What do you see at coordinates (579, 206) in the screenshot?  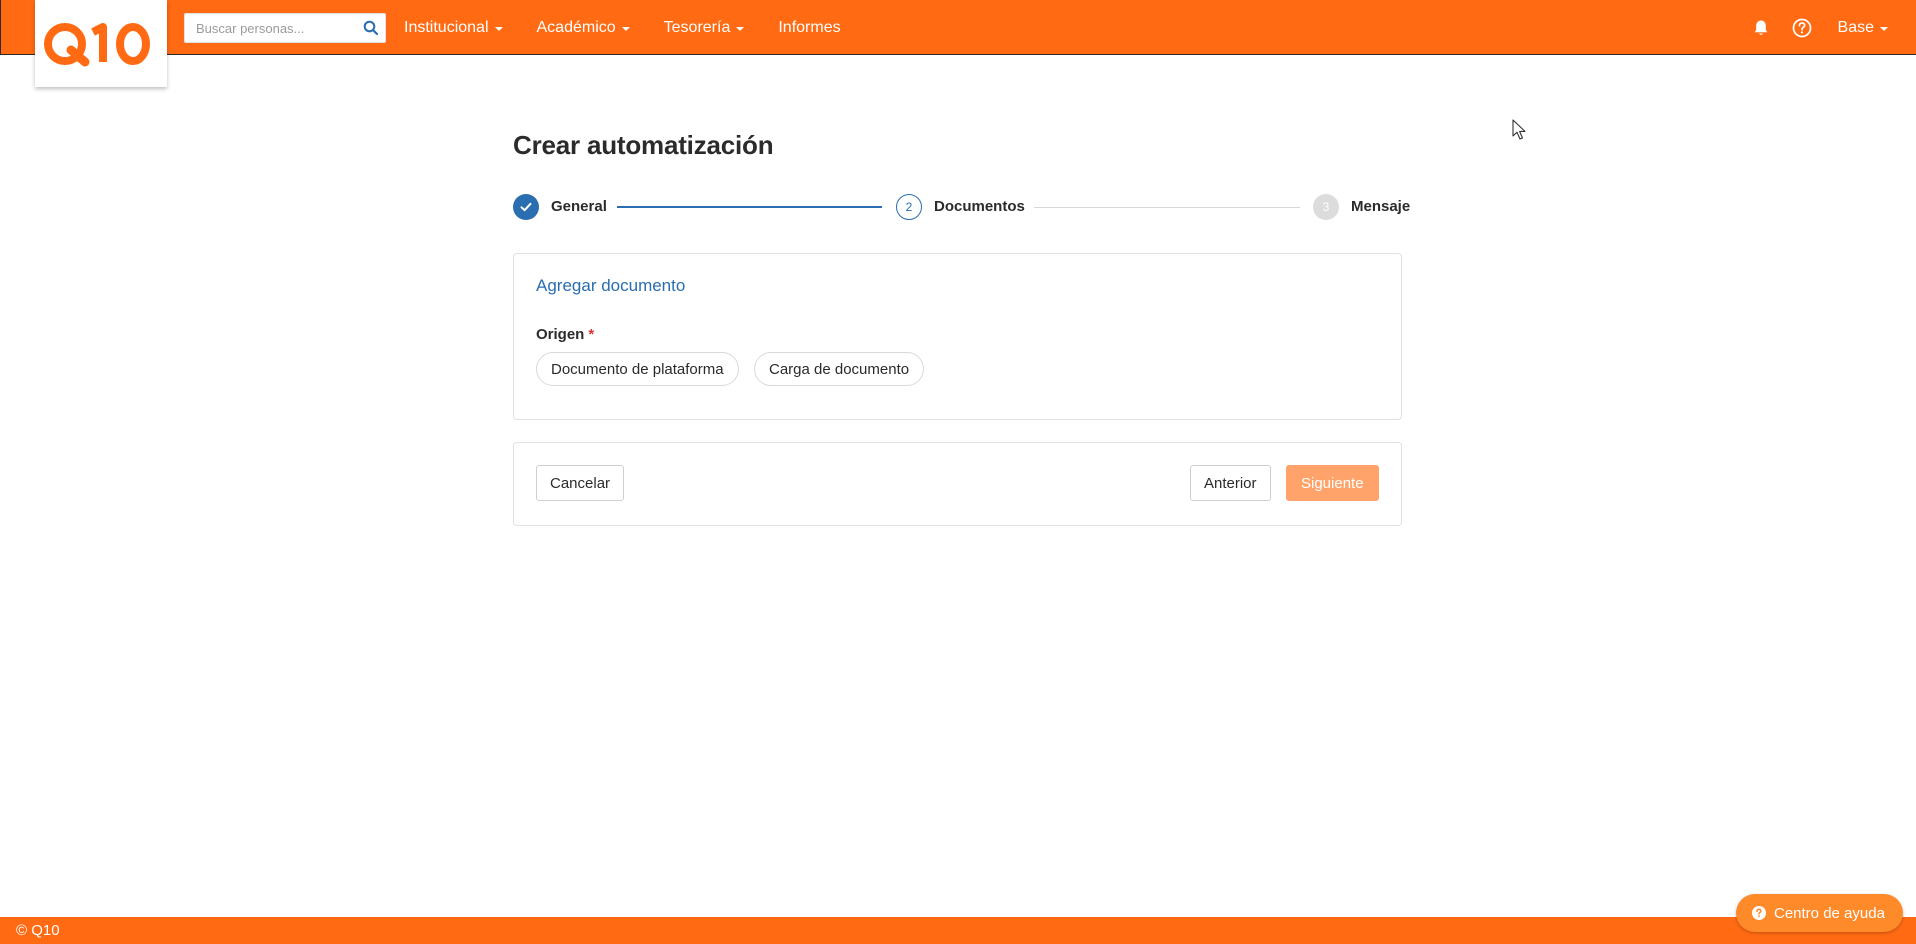 I see `step-general-label: General` at bounding box center [579, 206].